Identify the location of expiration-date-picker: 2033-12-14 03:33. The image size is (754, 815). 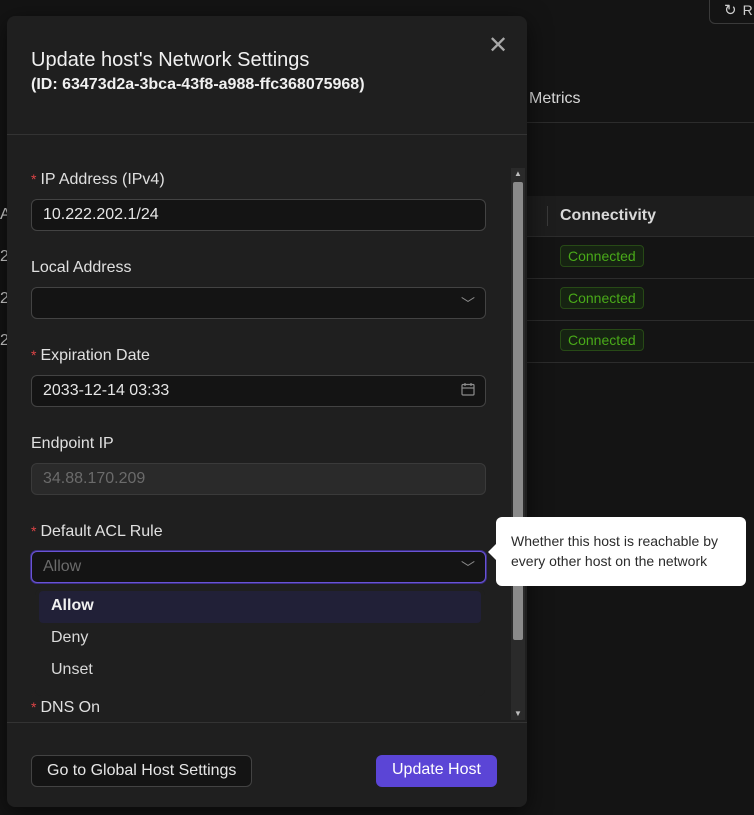
(258, 391).